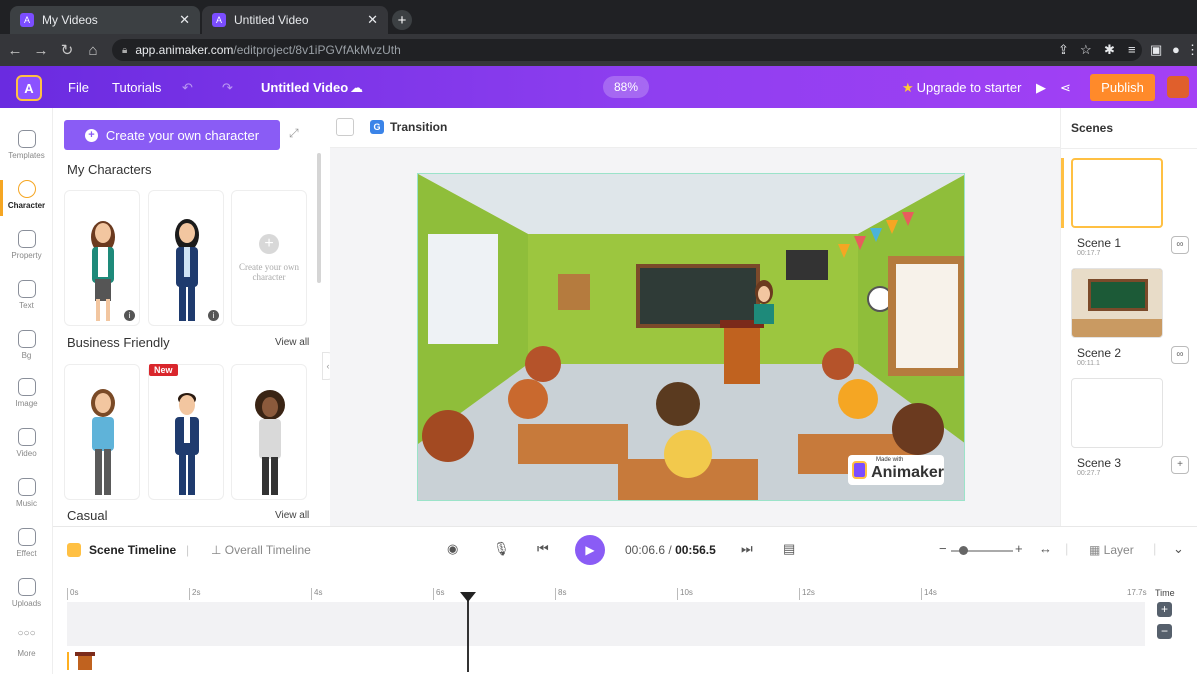 The height and width of the screenshot is (675, 1197). I want to click on ruler-tick: 6s, so click(438, 594).